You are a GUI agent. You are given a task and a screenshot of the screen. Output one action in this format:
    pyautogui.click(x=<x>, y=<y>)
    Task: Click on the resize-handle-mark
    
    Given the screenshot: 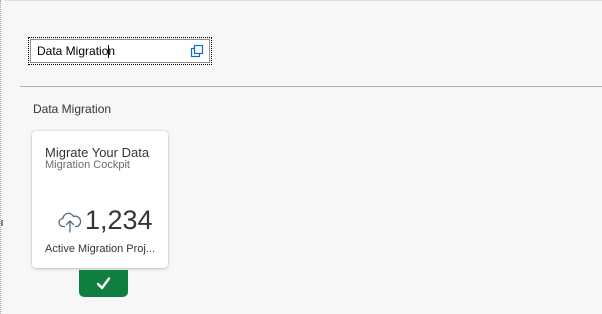 What is the action you would take?
    pyautogui.click(x=2, y=223)
    